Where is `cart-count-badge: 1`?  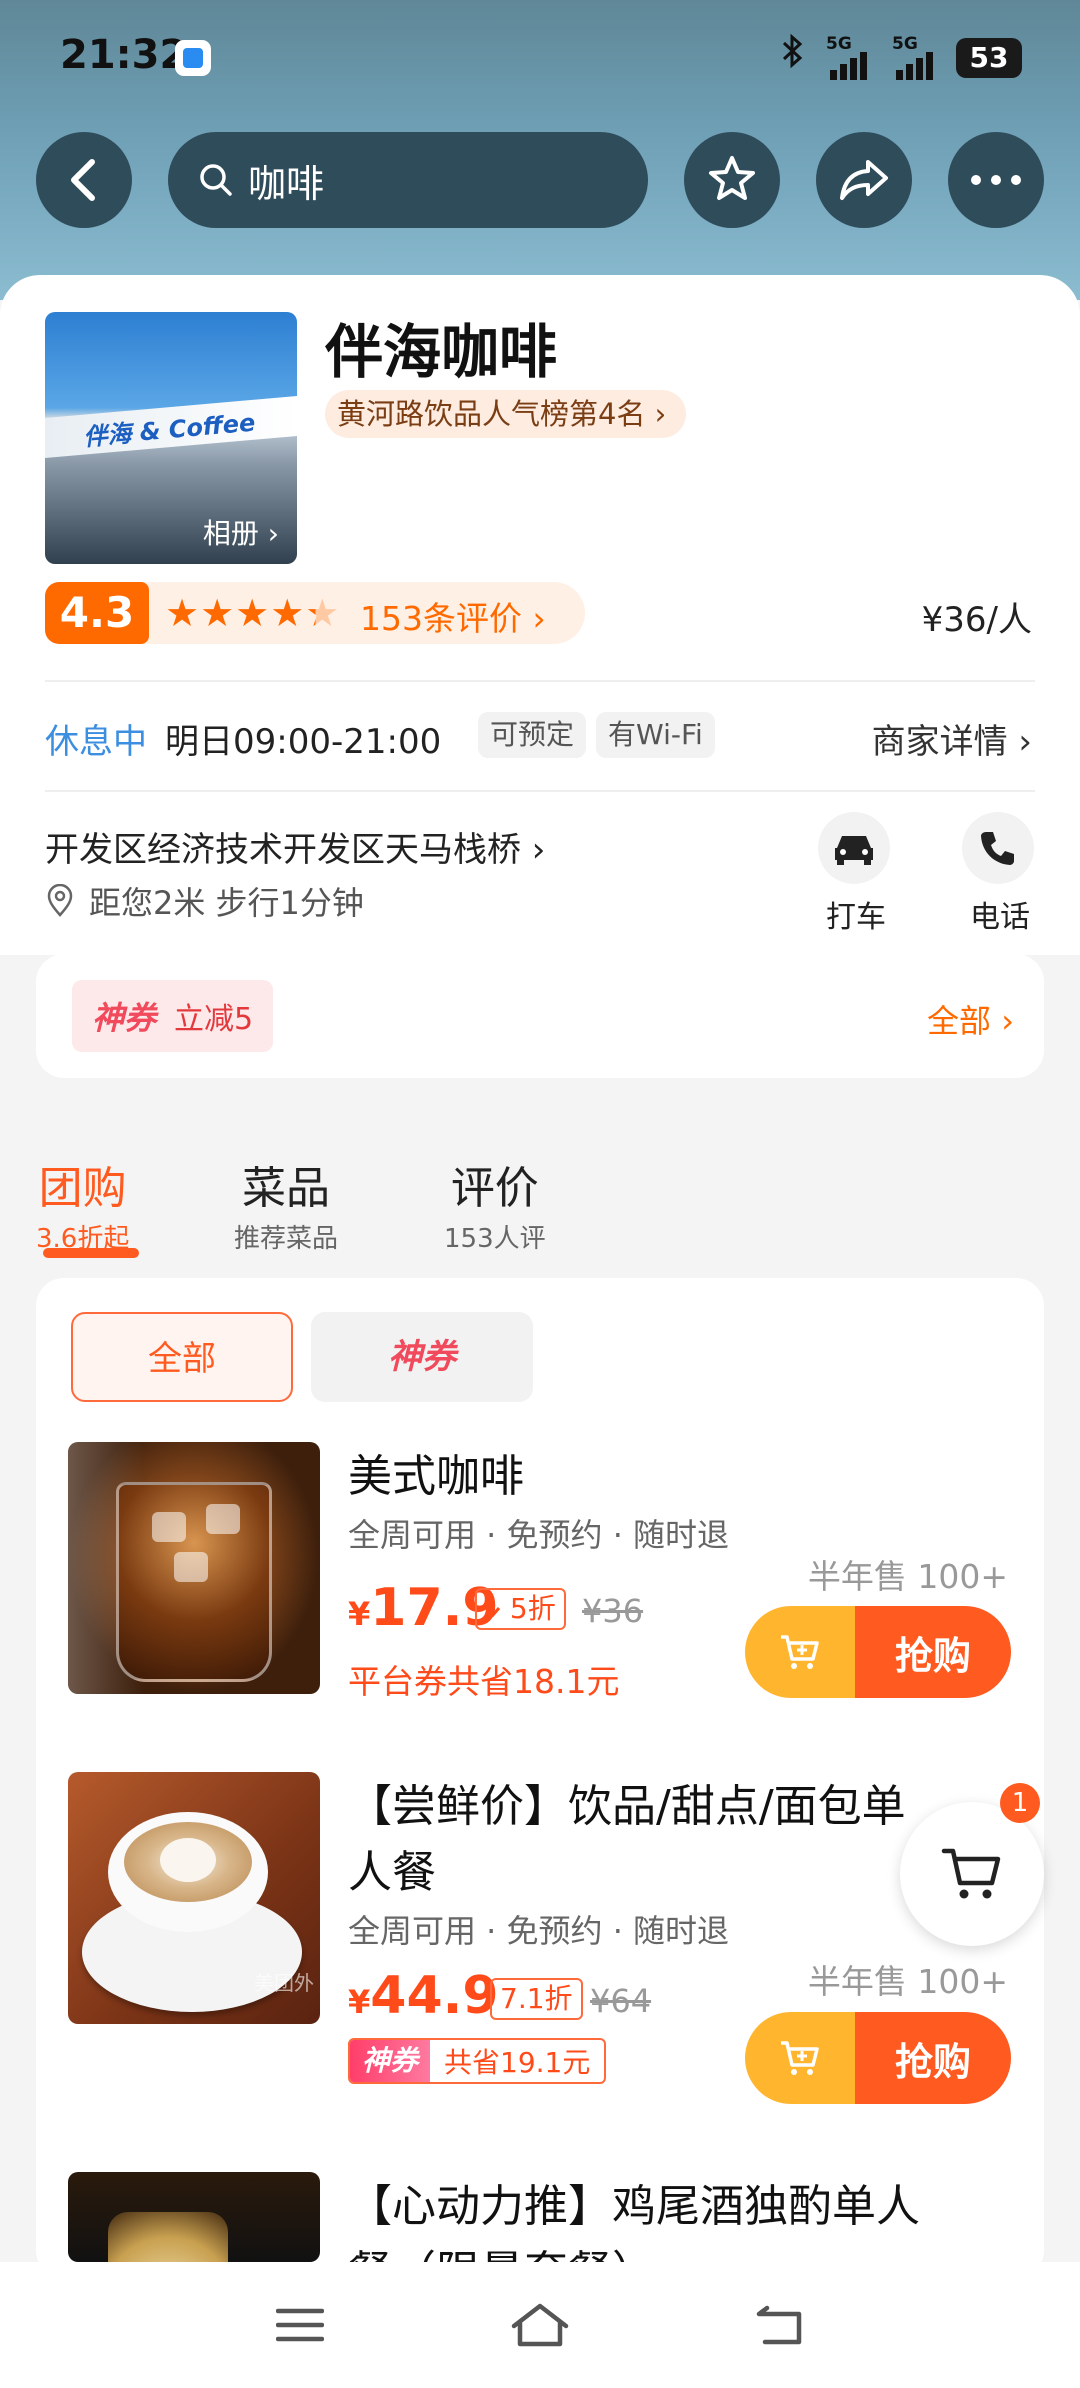 cart-count-badge: 1 is located at coordinates (1020, 1803).